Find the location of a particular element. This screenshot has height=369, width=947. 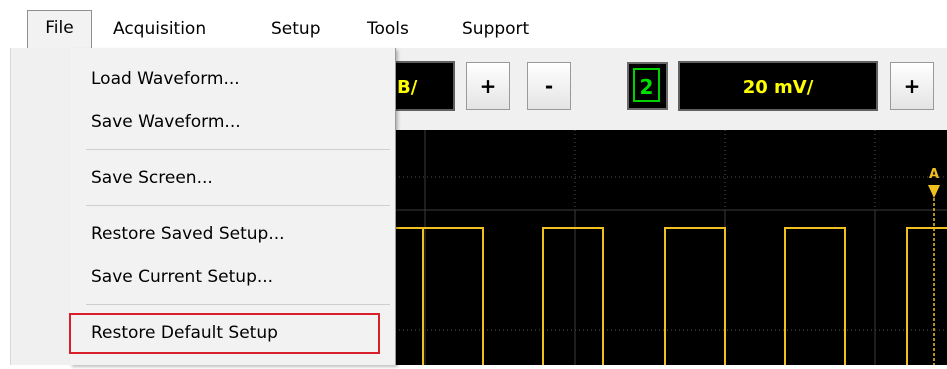

menu-tools: Tools is located at coordinates (388, 29).